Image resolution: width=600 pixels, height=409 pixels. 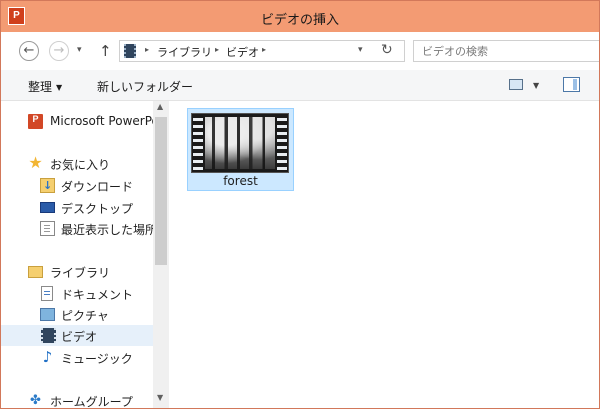 I want to click on music-icon: ♪, so click(x=47, y=357).